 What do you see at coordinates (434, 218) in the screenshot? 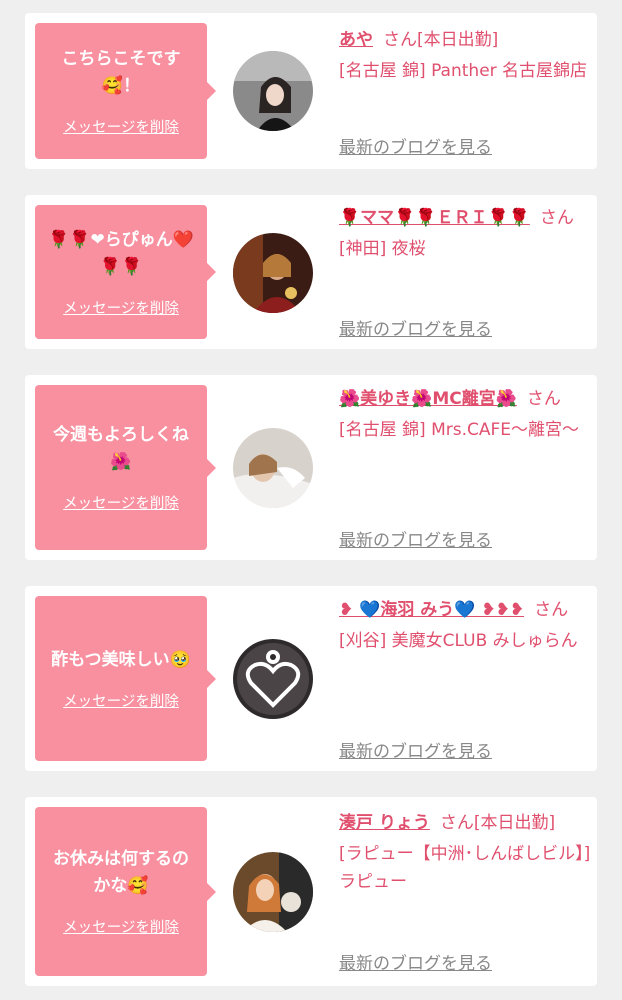
I see `cast-name-link: 🌹ママ🌹🌹ＥＲＩ🌹🌹` at bounding box center [434, 218].